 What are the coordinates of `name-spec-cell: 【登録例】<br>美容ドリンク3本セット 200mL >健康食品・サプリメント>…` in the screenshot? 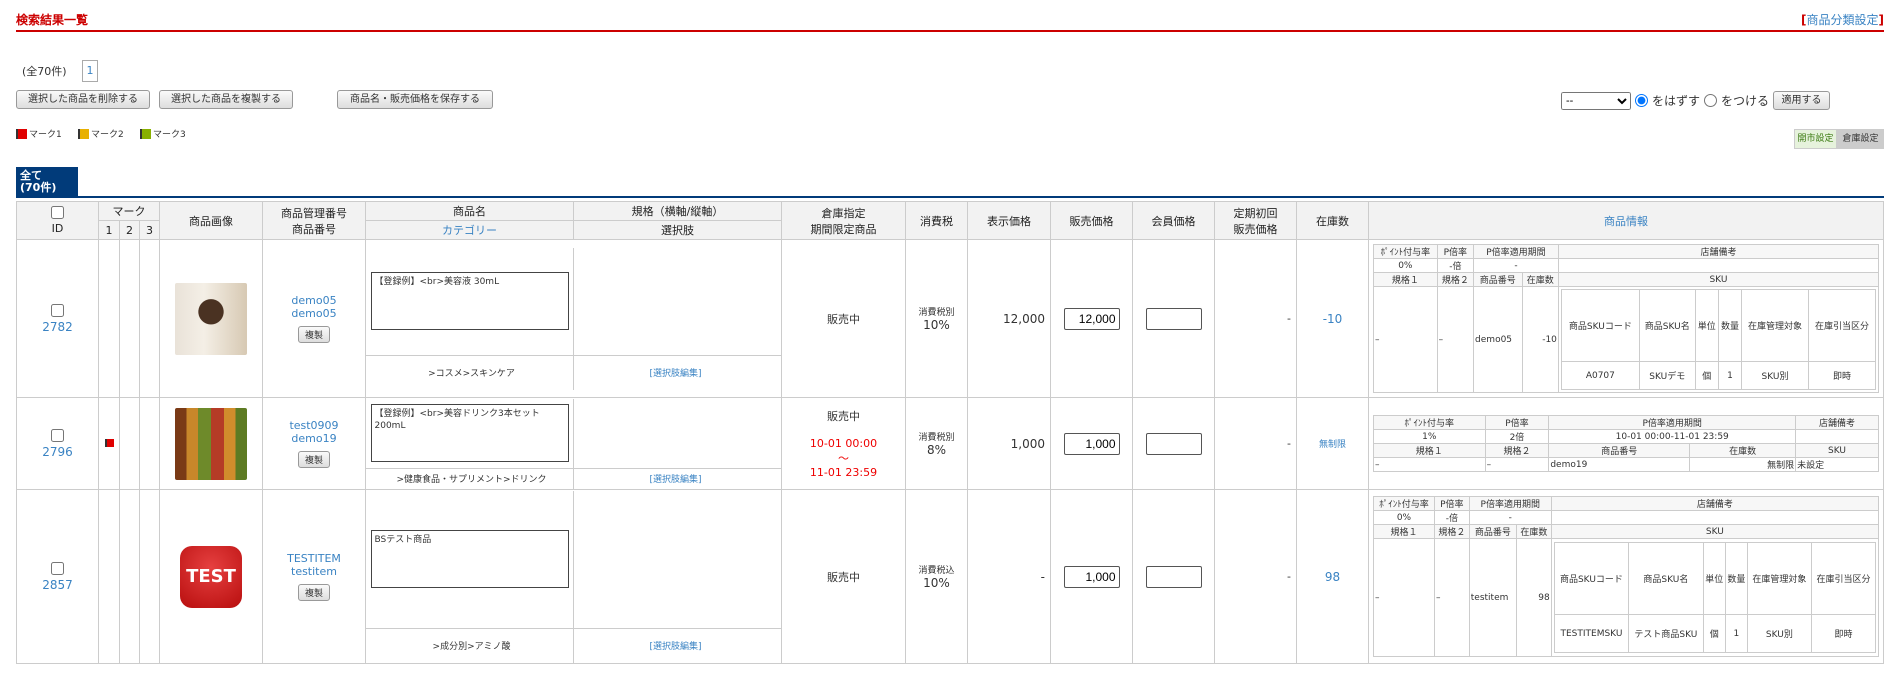 It's located at (573, 443).